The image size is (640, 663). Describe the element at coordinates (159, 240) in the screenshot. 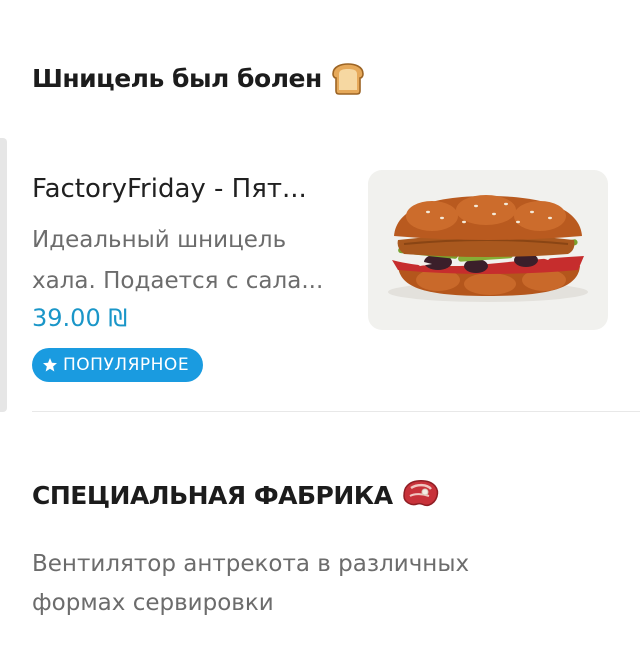

I see `item-description-line: Идеальный шницель` at that location.